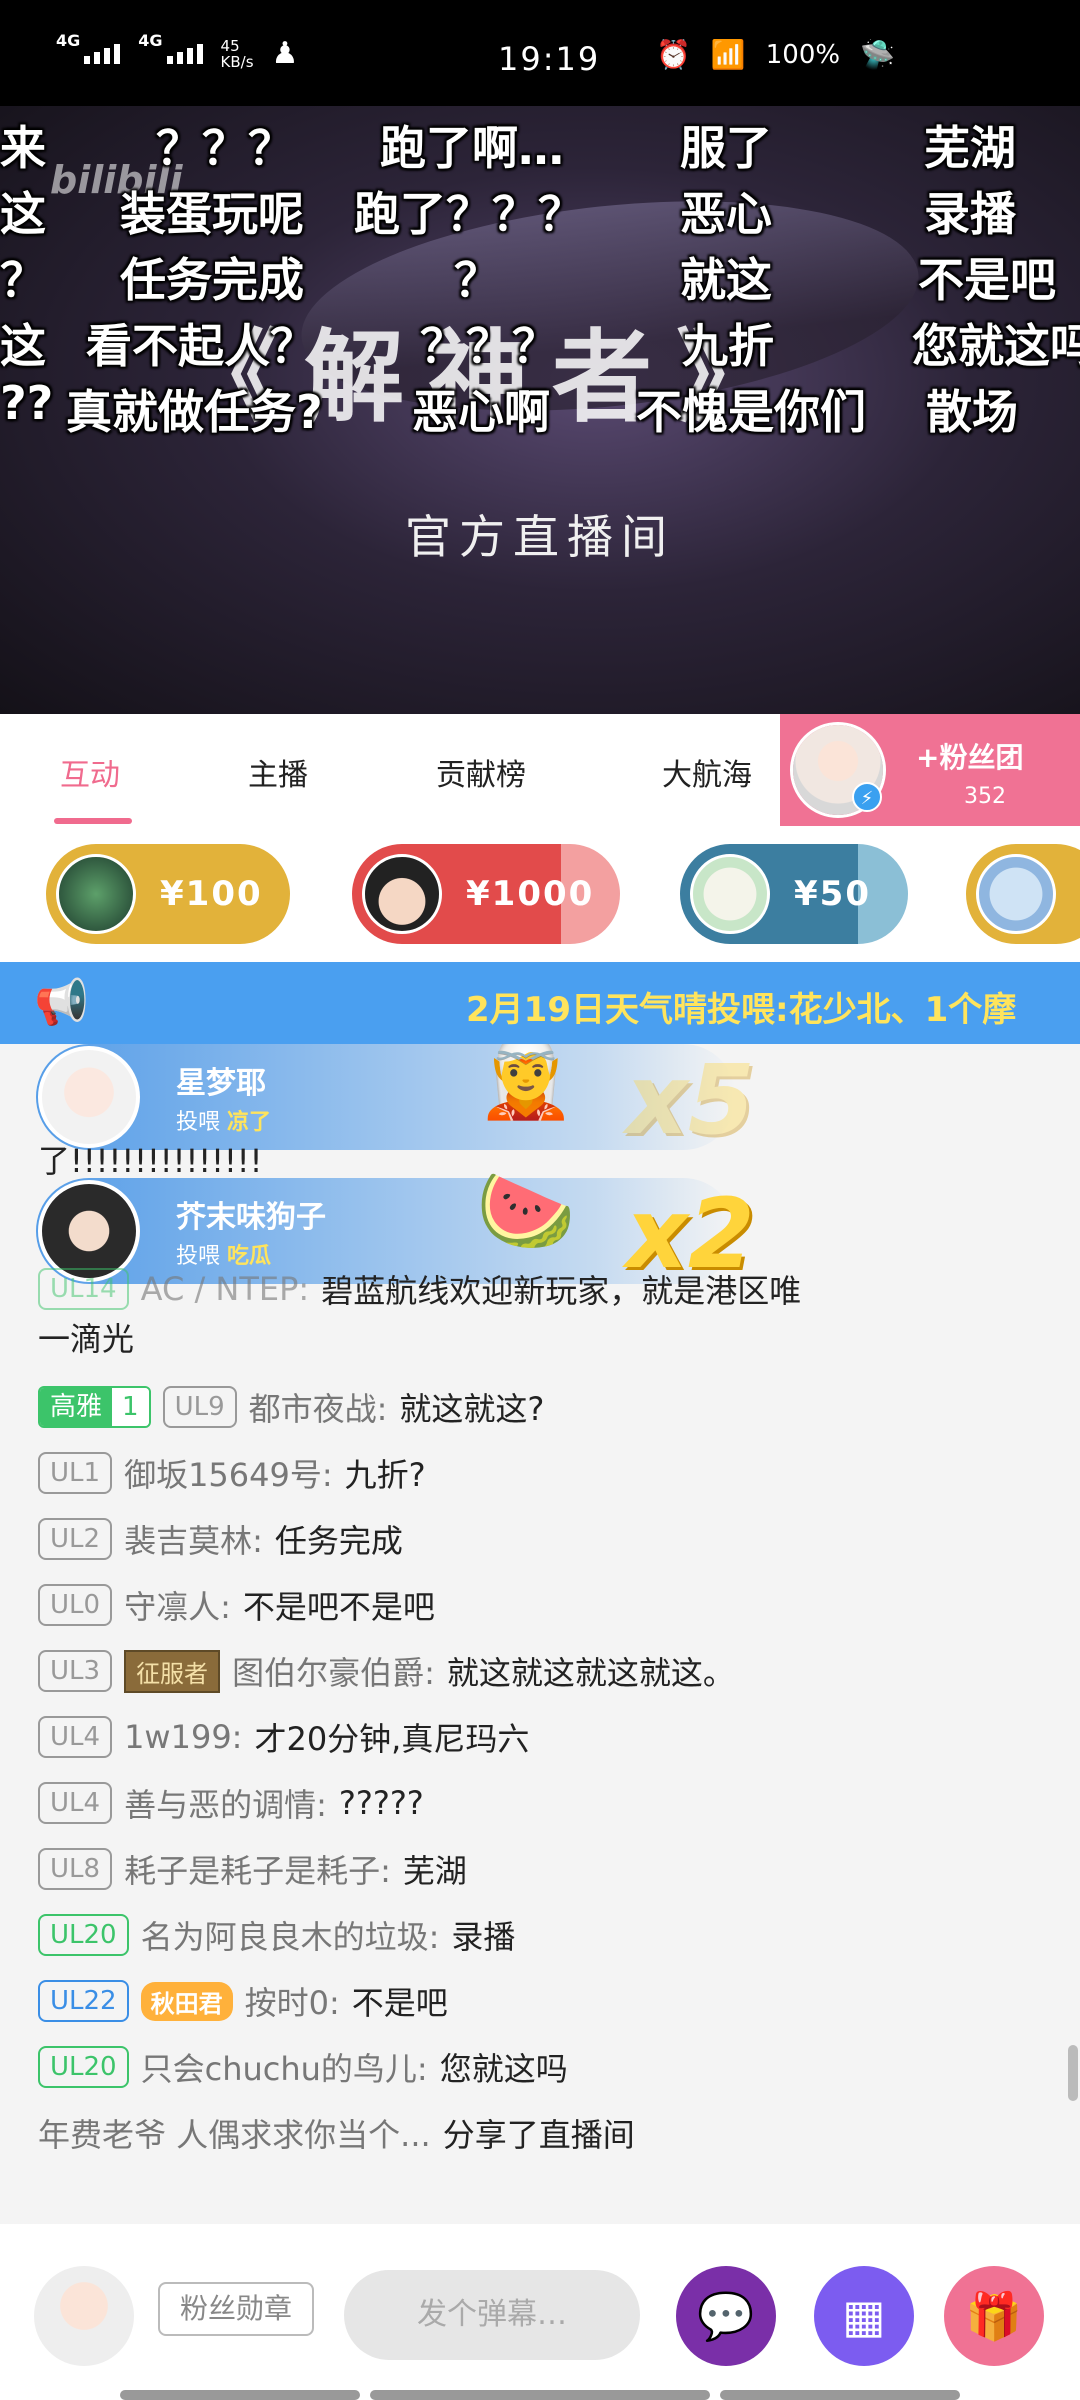 Image resolution: width=1080 pixels, height=2400 pixels. Describe the element at coordinates (741, 1010) in the screenshot. I see `announcement-text: 2月19日天气晴投喂:花少北、1个摩` at that location.